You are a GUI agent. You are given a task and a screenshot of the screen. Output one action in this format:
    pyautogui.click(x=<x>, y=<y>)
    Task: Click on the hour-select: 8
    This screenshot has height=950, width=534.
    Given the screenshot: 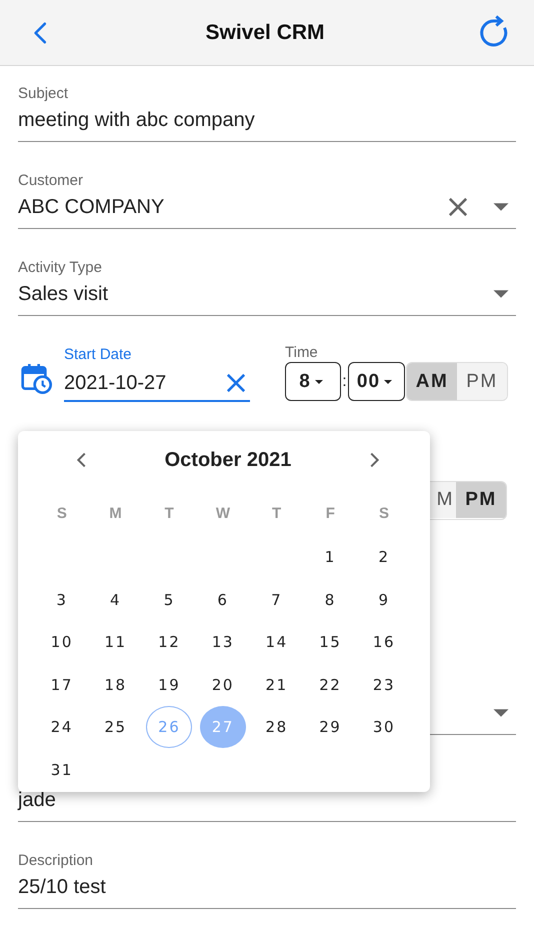 What is the action you would take?
    pyautogui.click(x=313, y=381)
    